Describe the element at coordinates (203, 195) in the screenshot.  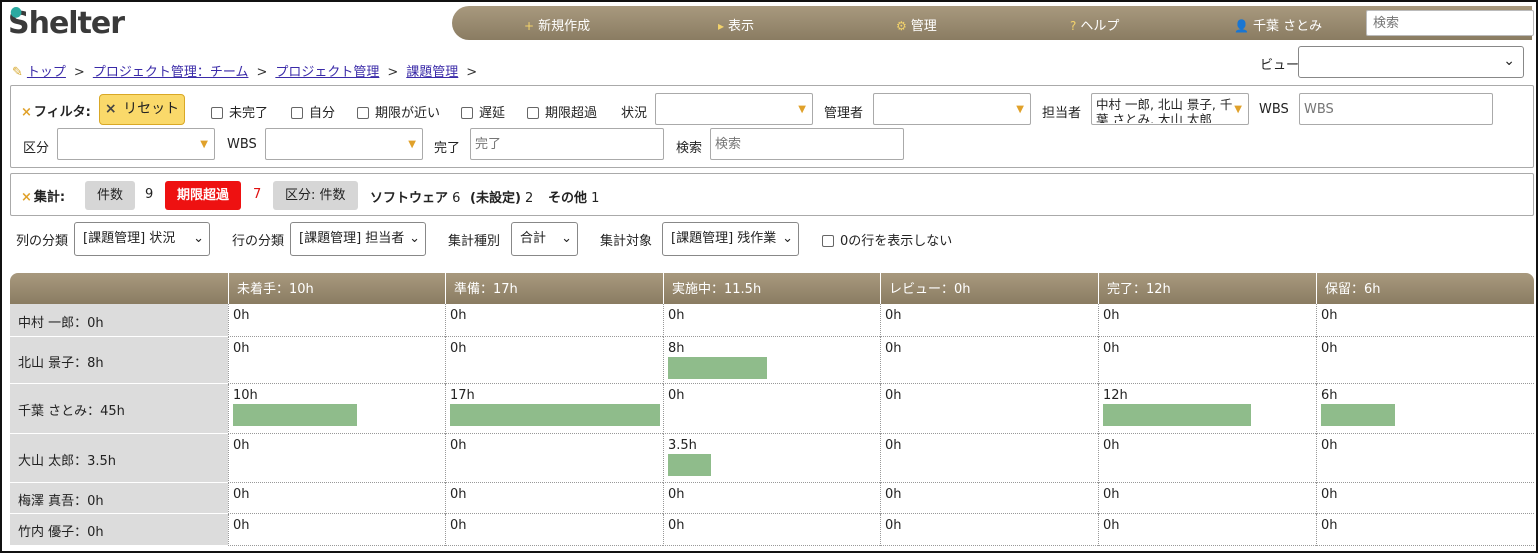
I see `overdue-chip: 期限超過` at that location.